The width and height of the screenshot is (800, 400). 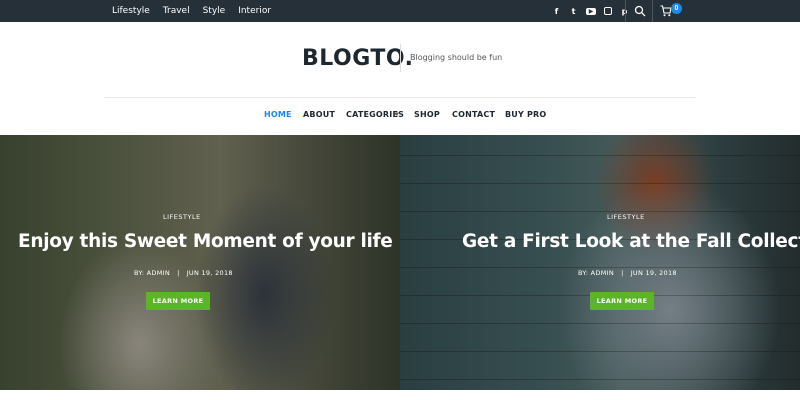 What do you see at coordinates (400, 97) in the screenshot?
I see `header-divider` at bounding box center [400, 97].